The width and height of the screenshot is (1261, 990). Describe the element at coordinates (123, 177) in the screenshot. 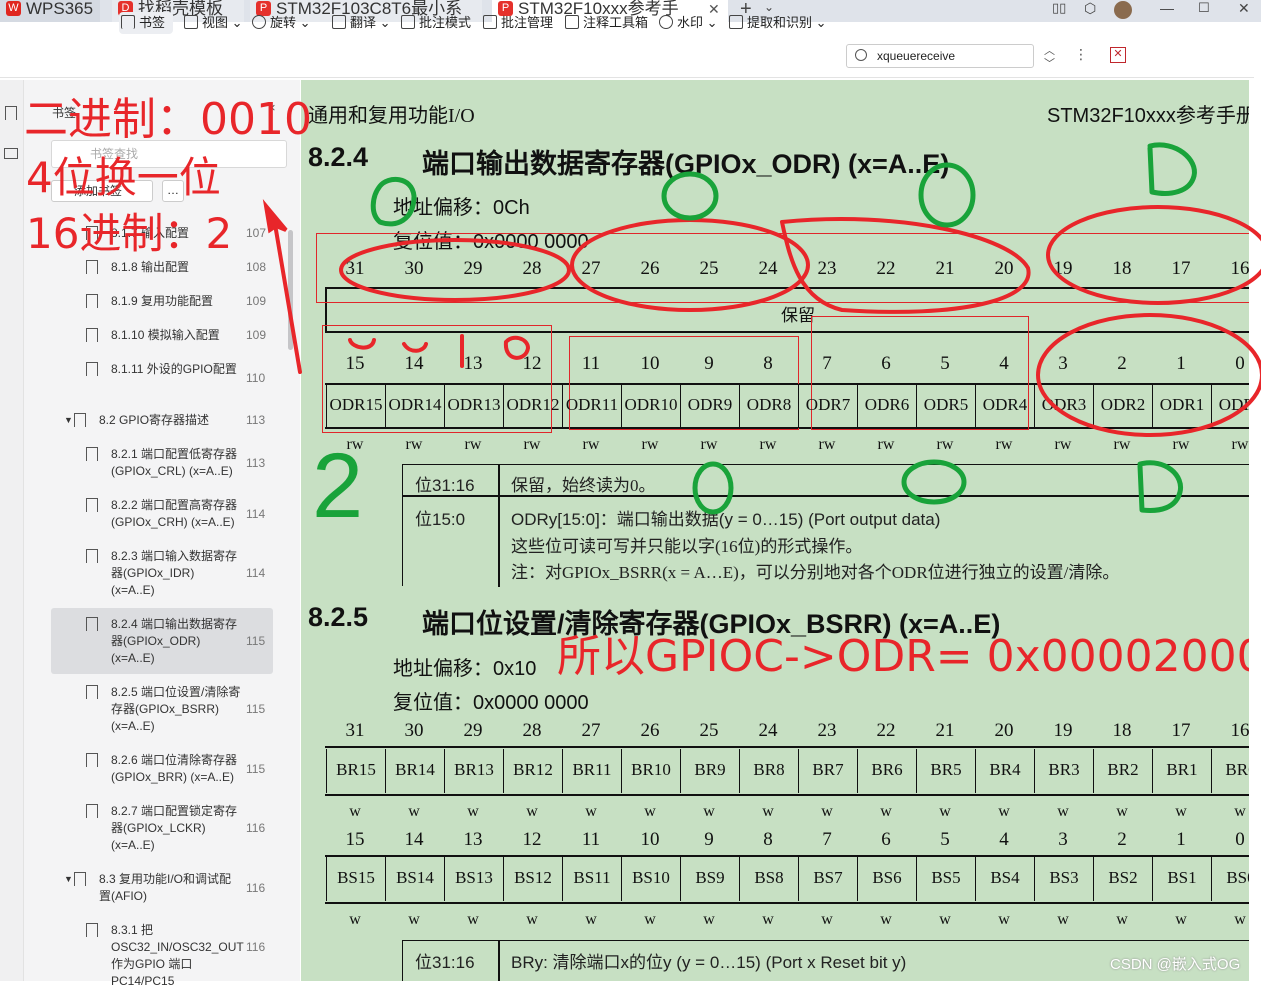

I see `nibble-annotation: 4位换一位` at that location.